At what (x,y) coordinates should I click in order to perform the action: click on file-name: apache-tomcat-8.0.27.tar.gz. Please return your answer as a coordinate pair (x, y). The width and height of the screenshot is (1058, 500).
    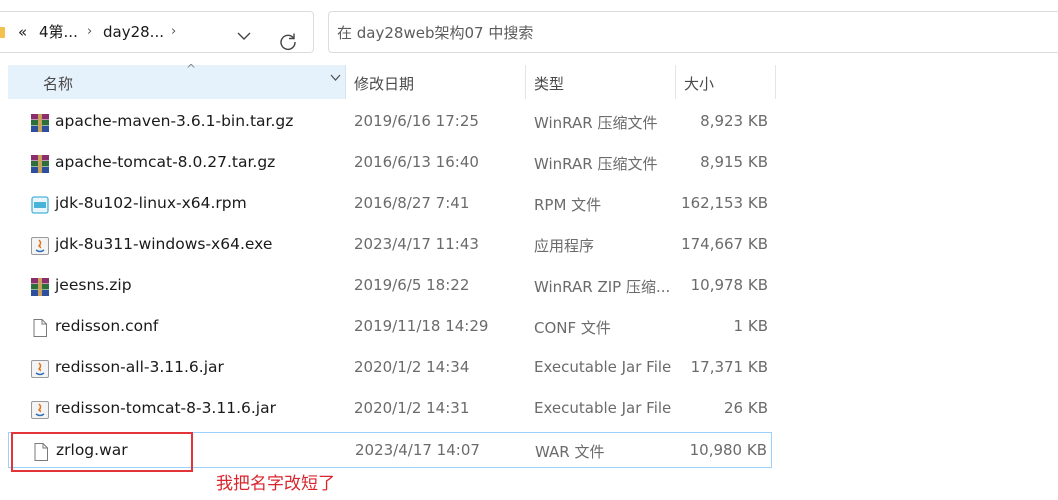
    Looking at the image, I should click on (165, 162).